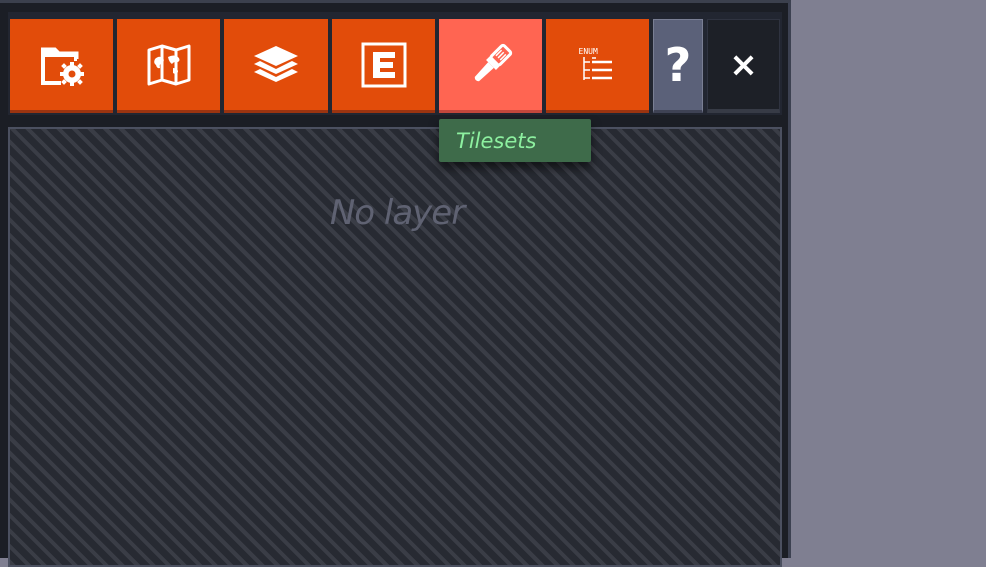  I want to click on folder-gear-icon, so click(62, 65).